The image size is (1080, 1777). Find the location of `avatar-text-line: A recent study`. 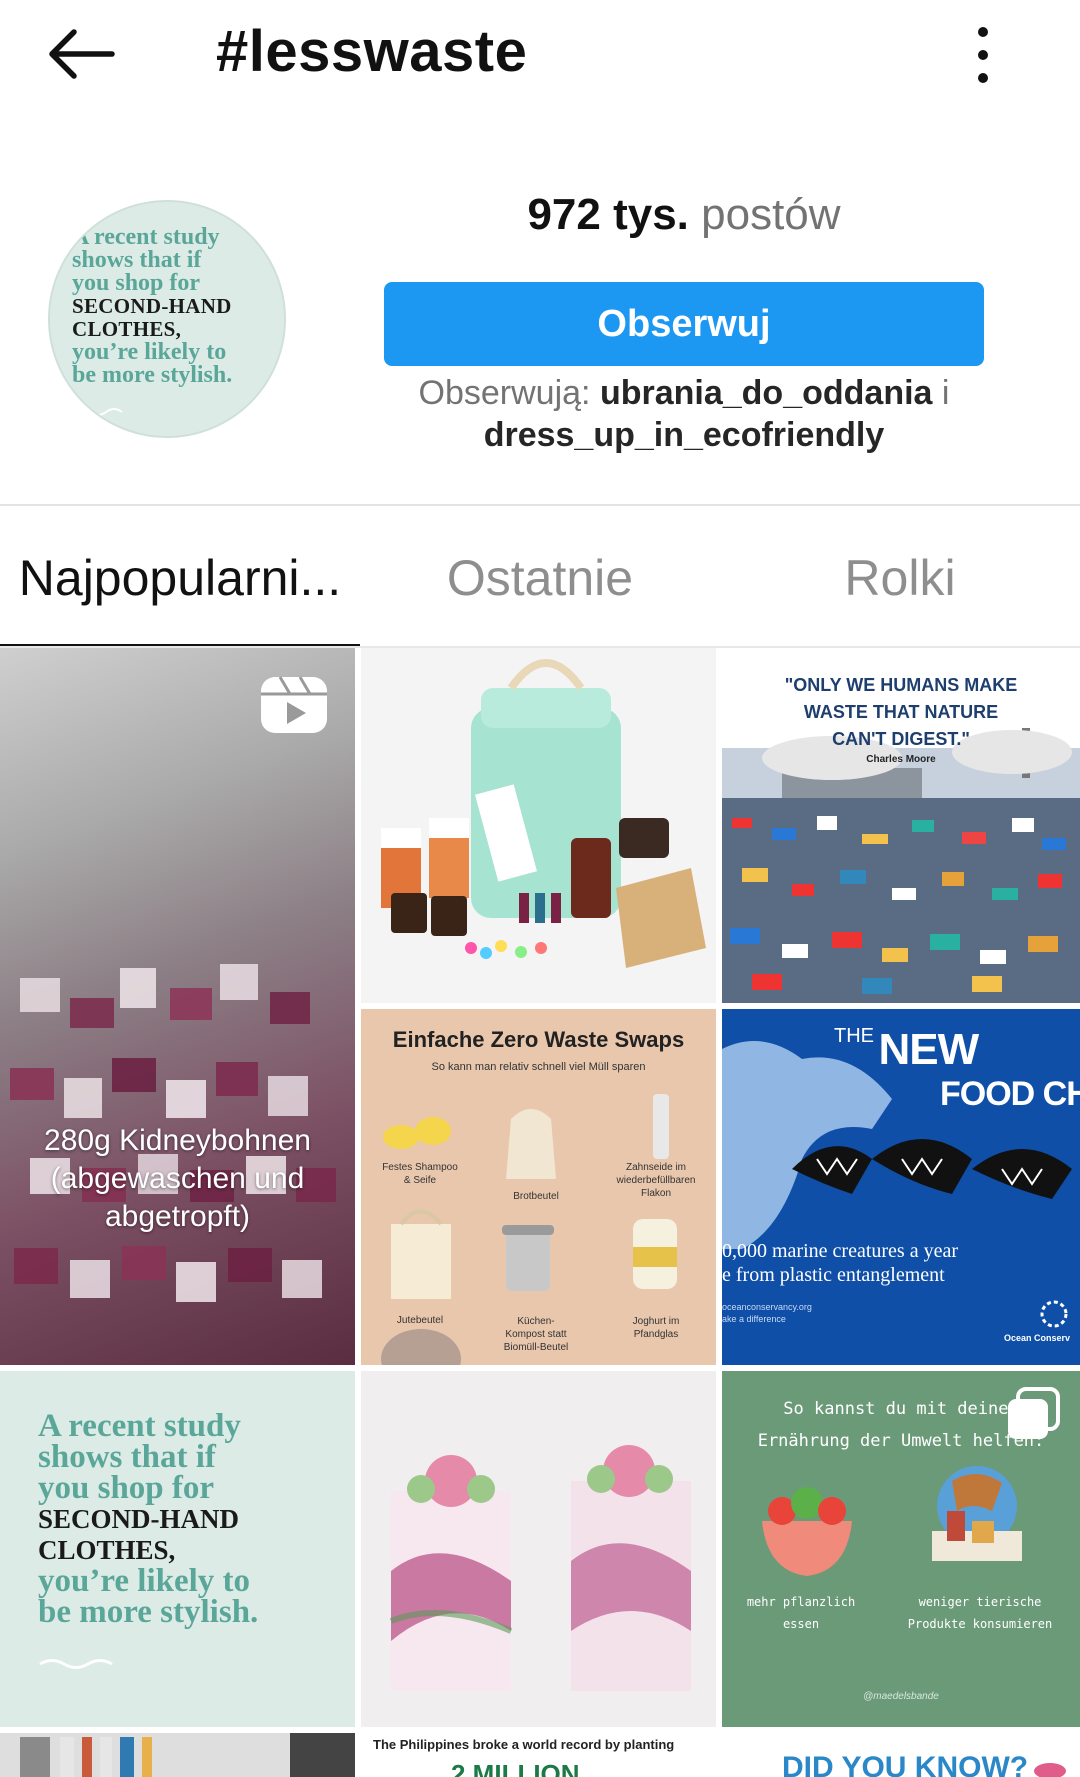

avatar-text-line: A recent study is located at coordinates (146, 237).